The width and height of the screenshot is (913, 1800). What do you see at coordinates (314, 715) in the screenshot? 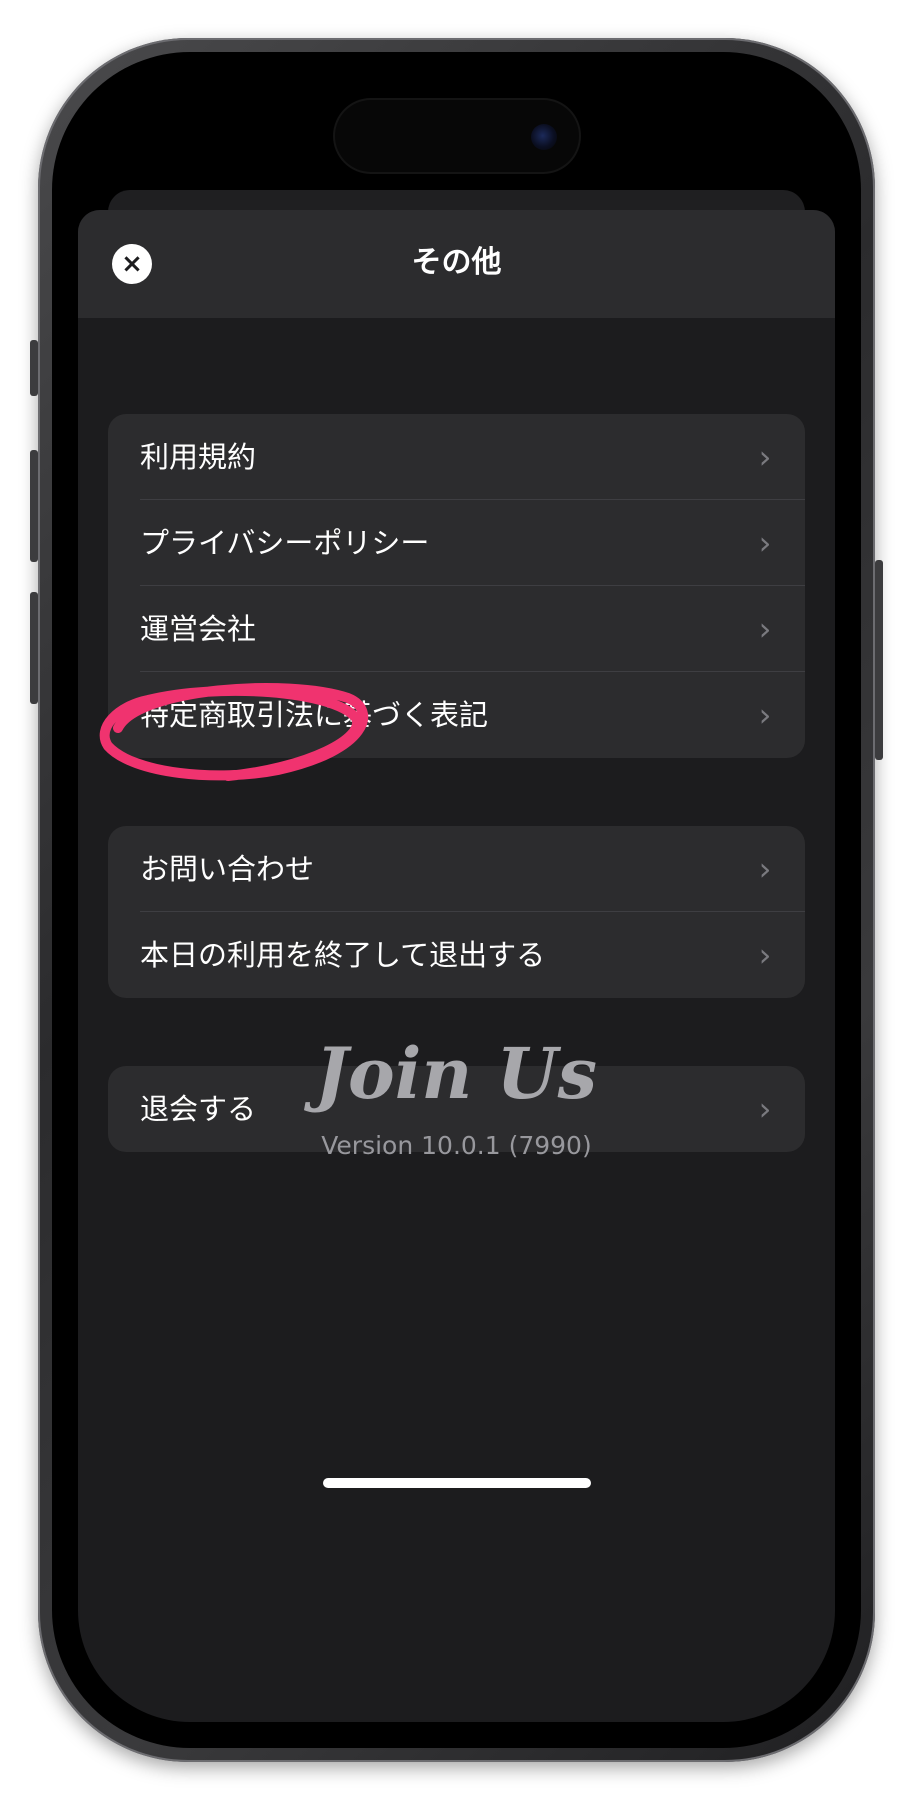
I see `list-item-label: 特定商取引法に基づく表記` at bounding box center [314, 715].